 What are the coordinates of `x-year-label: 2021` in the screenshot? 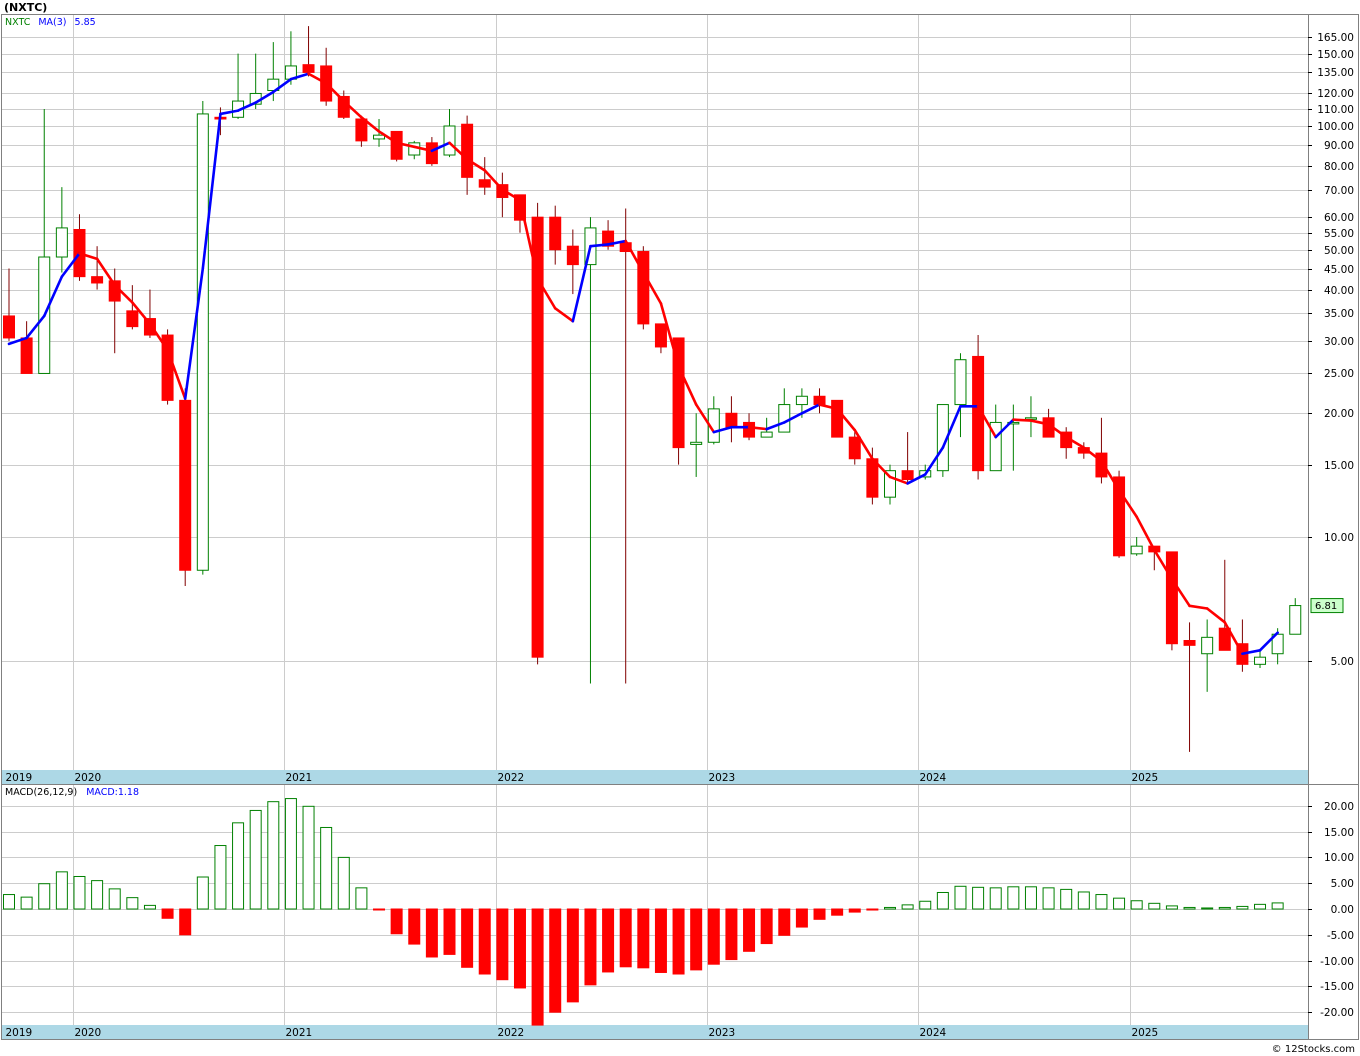 It's located at (299, 1033).